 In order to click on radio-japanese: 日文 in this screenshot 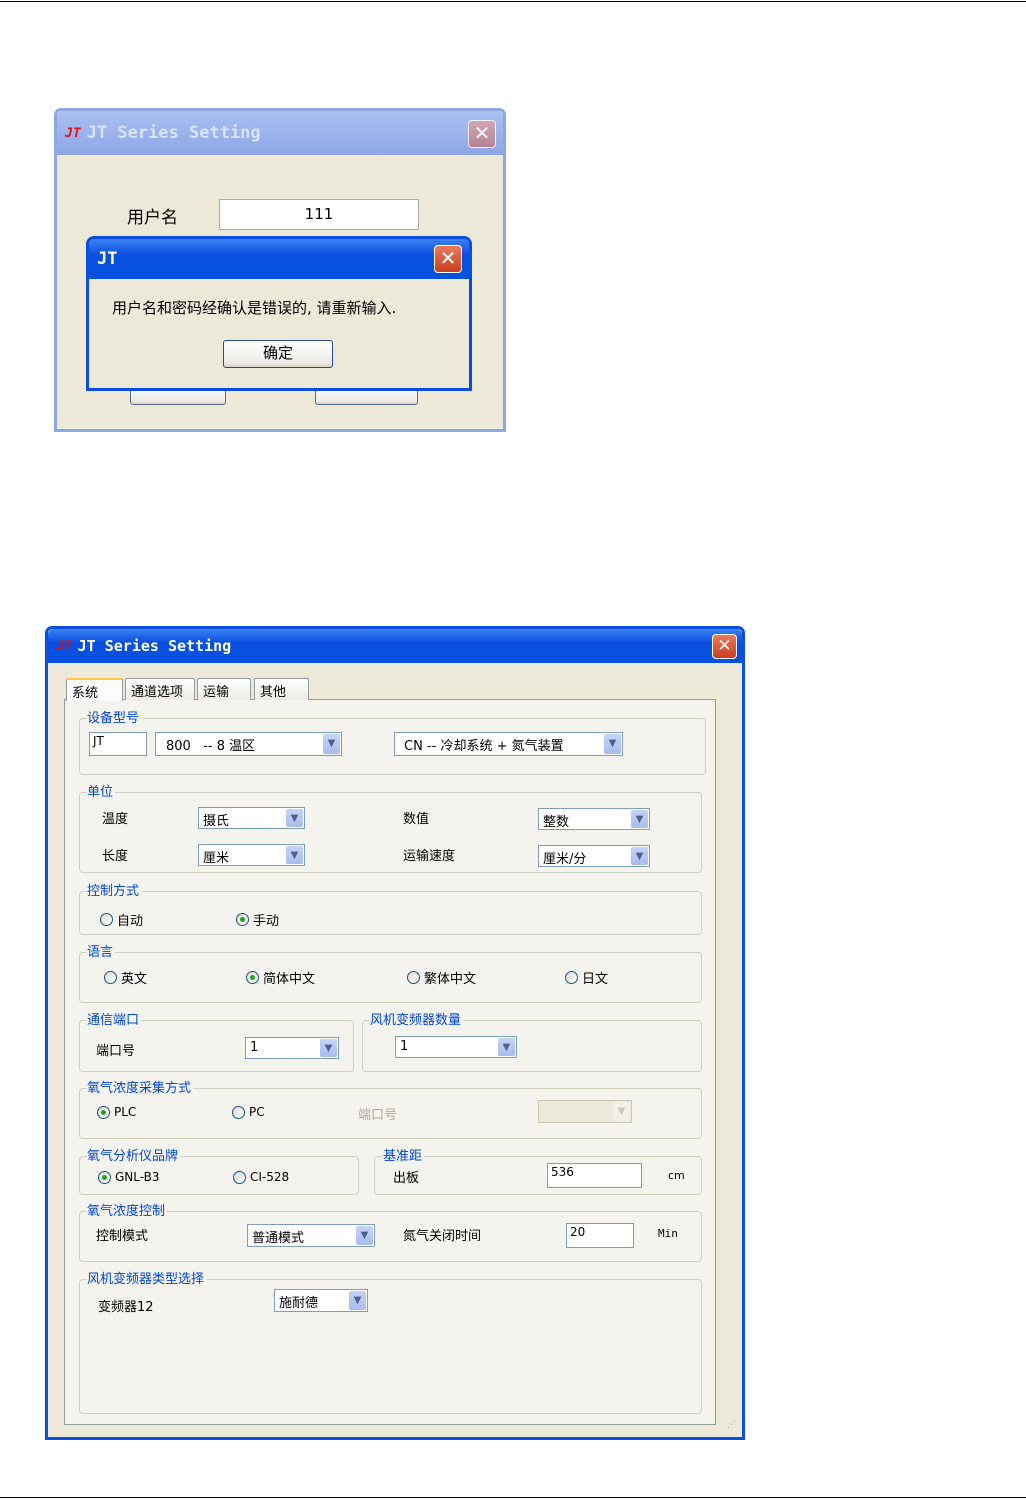, I will do `click(586, 977)`.